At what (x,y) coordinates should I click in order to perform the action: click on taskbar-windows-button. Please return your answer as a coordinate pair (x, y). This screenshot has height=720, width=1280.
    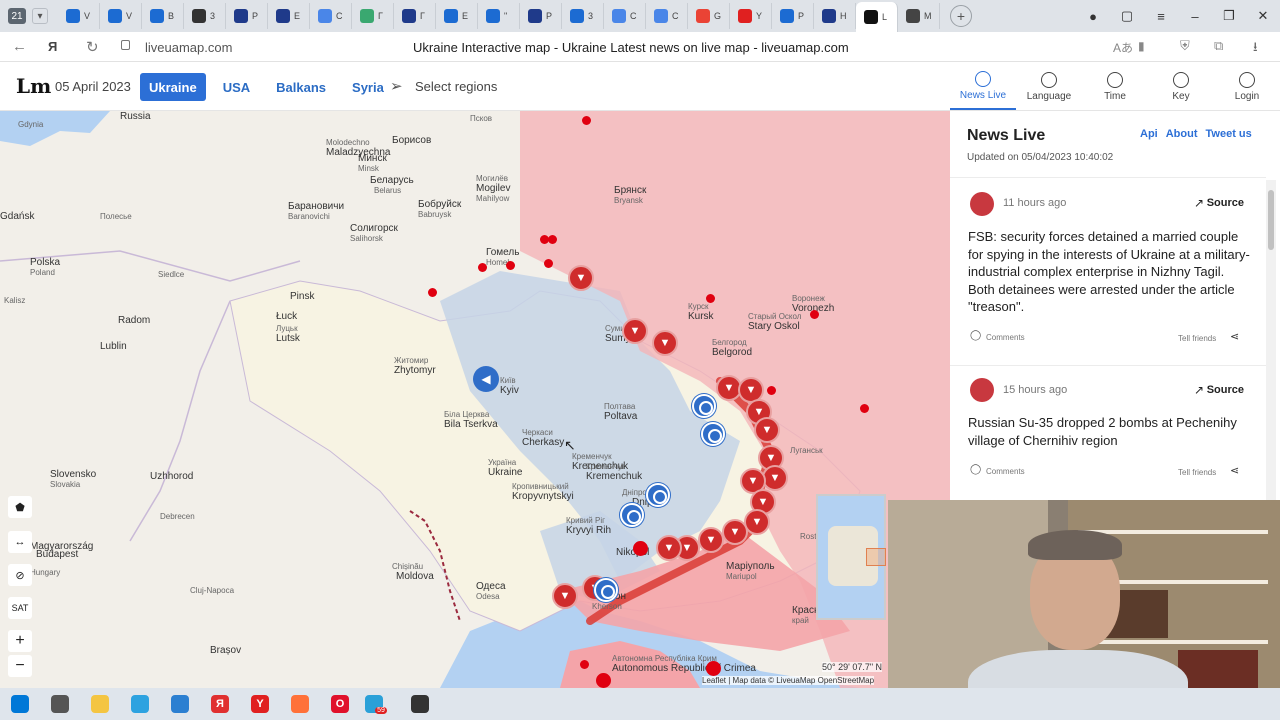
    Looking at the image, I should click on (20, 704).